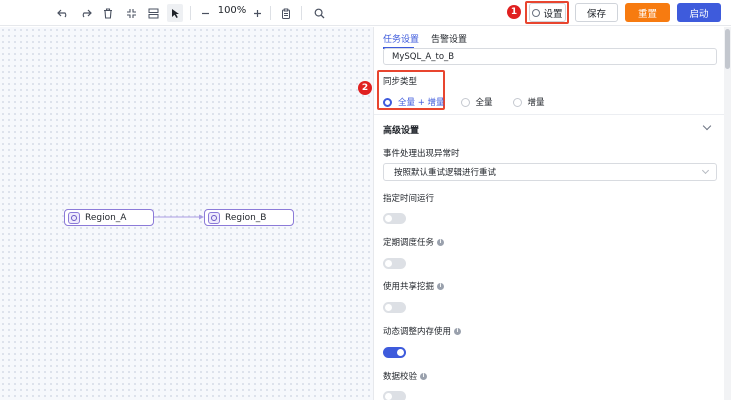 The width and height of the screenshot is (731, 400). I want to click on radio-full-incremental-label: 全量 + 增量, so click(421, 102).